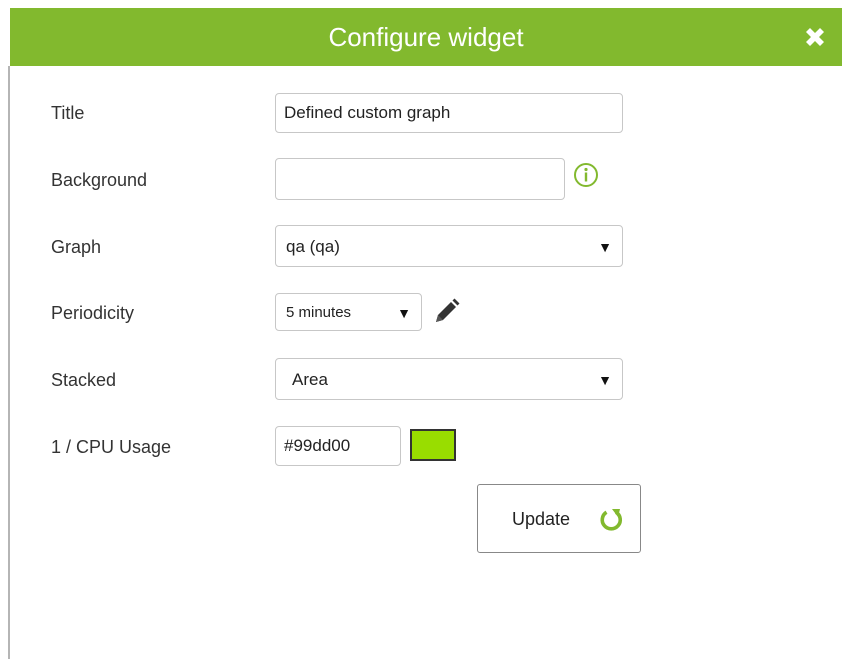 Image resolution: width=842 pixels, height=659 pixels. Describe the element at coordinates (449, 113) in the screenshot. I see `title-input` at that location.